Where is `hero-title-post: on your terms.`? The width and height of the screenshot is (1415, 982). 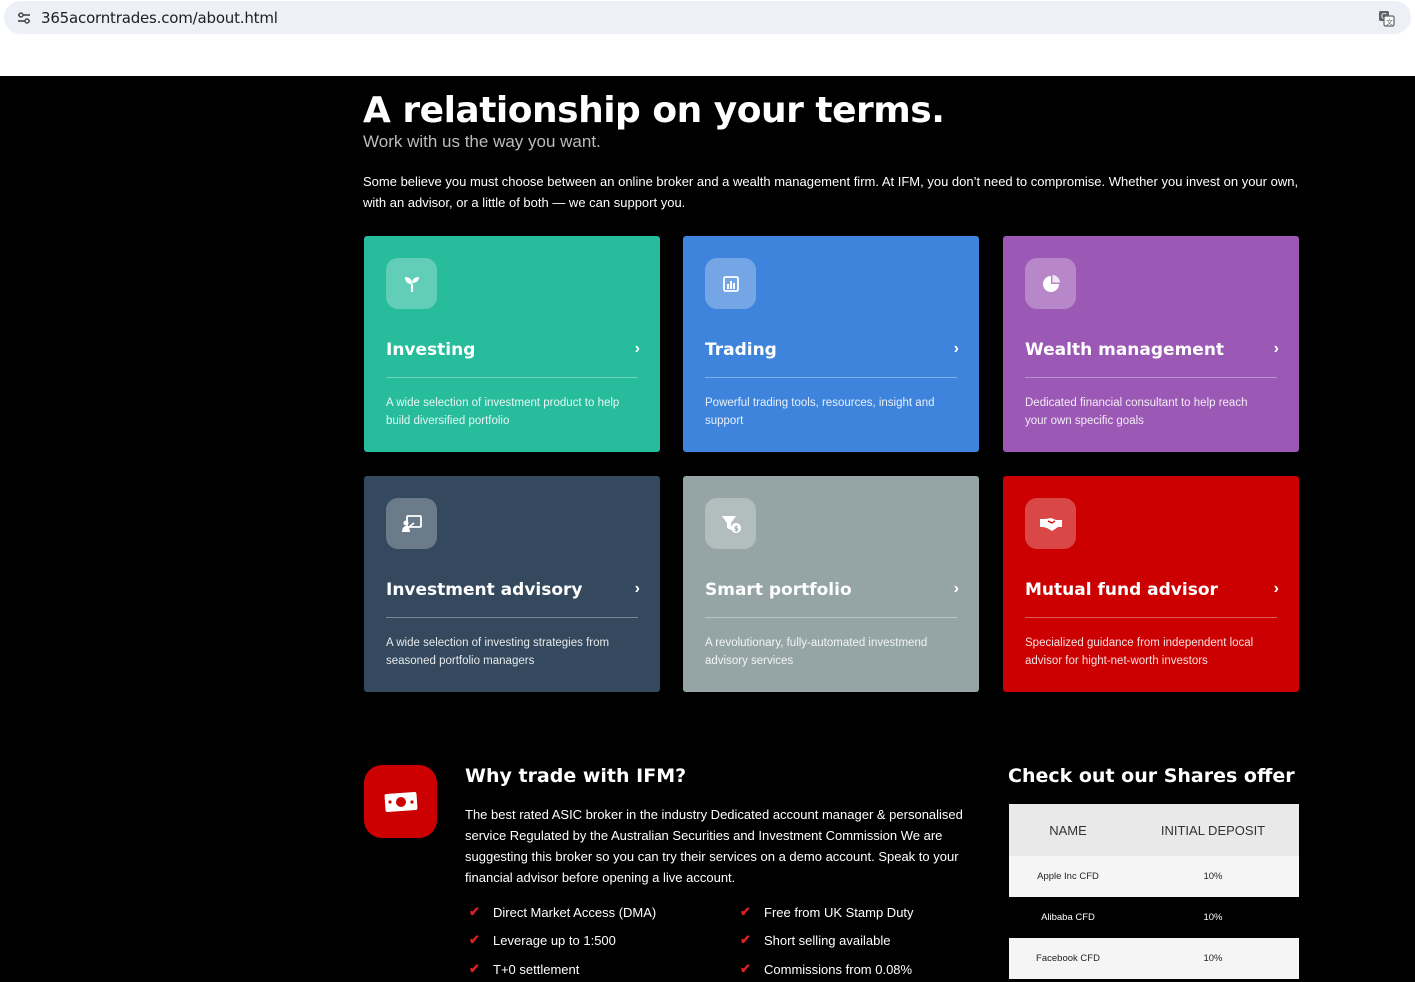 hero-title-post: on your terms. is located at coordinates (798, 110).